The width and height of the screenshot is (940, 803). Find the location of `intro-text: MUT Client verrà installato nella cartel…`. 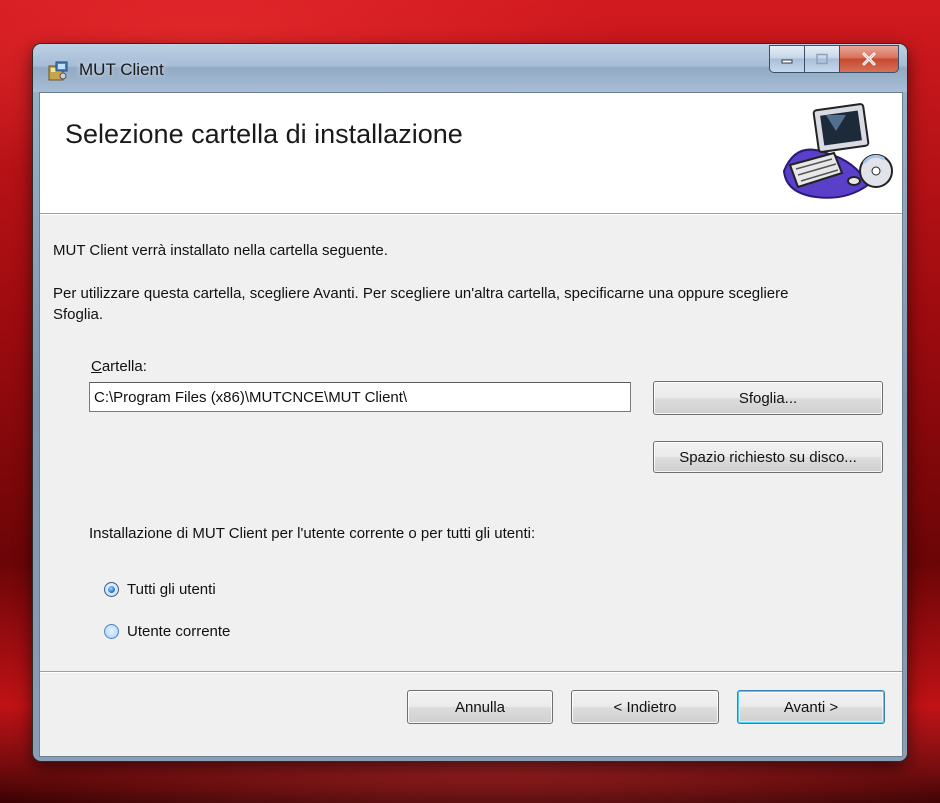

intro-text: MUT Client verrà installato nella cartel… is located at coordinates (220, 250).